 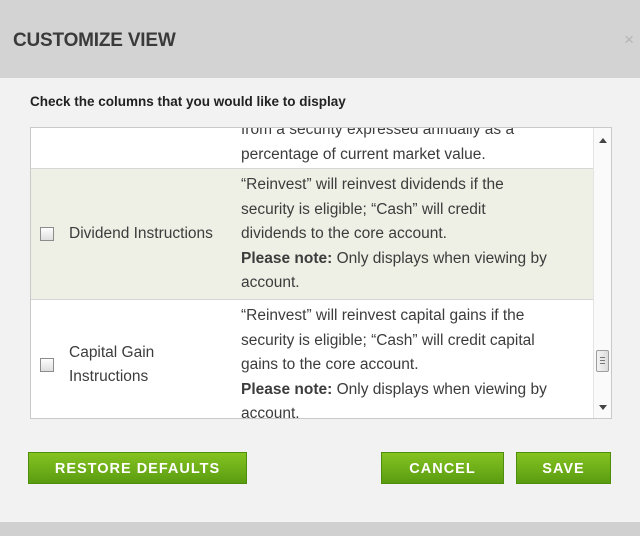 I want to click on cancel-button: CANCEL, so click(x=442, y=468).